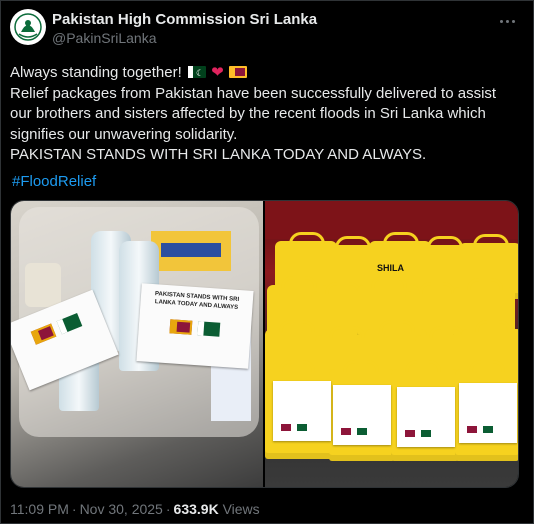  I want to click on food-box-label, so click(191, 250).